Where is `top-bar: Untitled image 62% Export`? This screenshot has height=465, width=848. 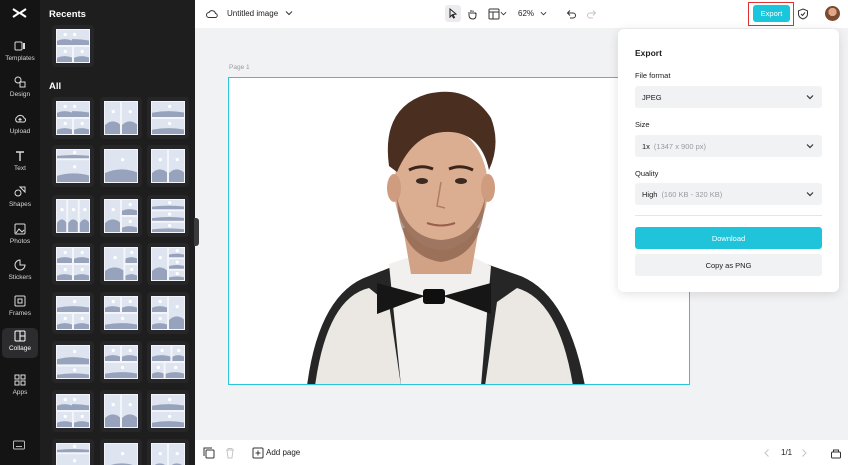 top-bar: Untitled image 62% Export is located at coordinates (521, 14).